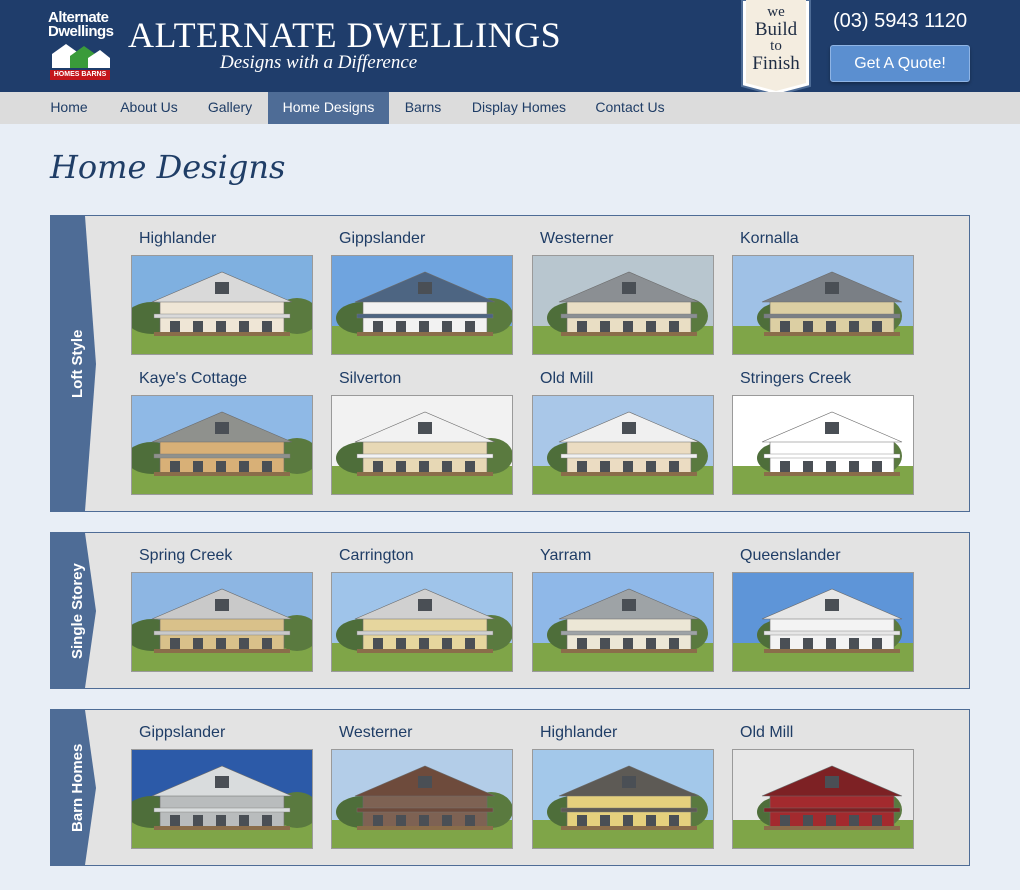 Image resolution: width=1020 pixels, height=890 pixels. Describe the element at coordinates (77, 787) in the screenshot. I see `section-label: Barn Homes` at that location.